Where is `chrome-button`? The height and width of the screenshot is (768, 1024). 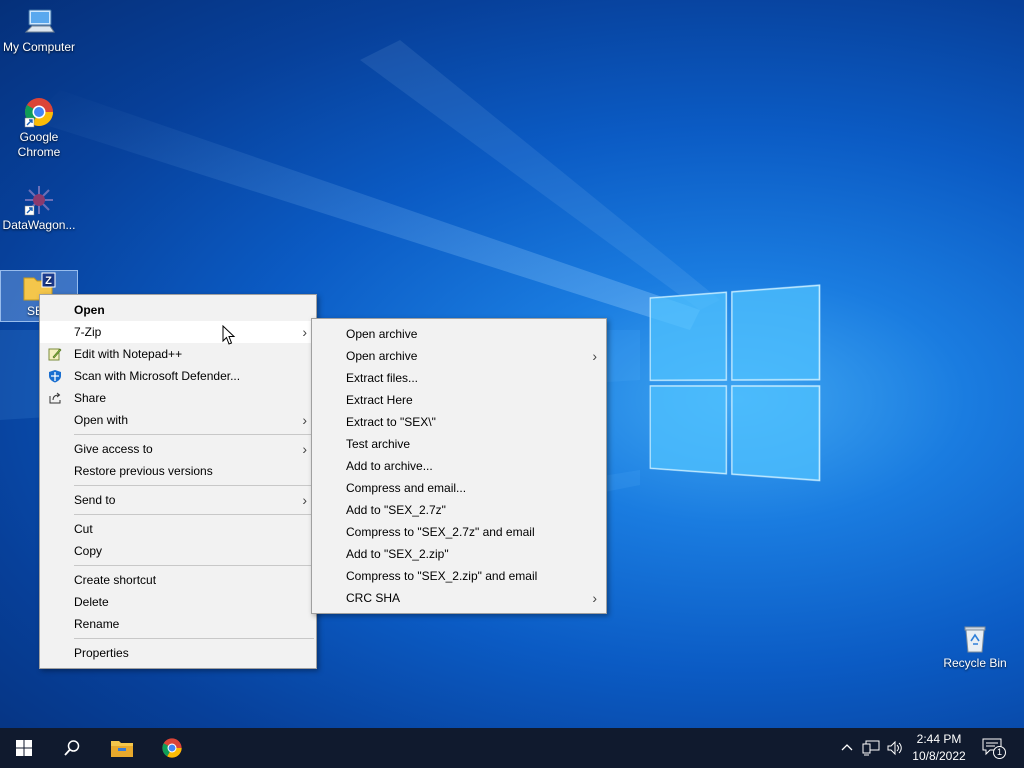 chrome-button is located at coordinates (172, 748).